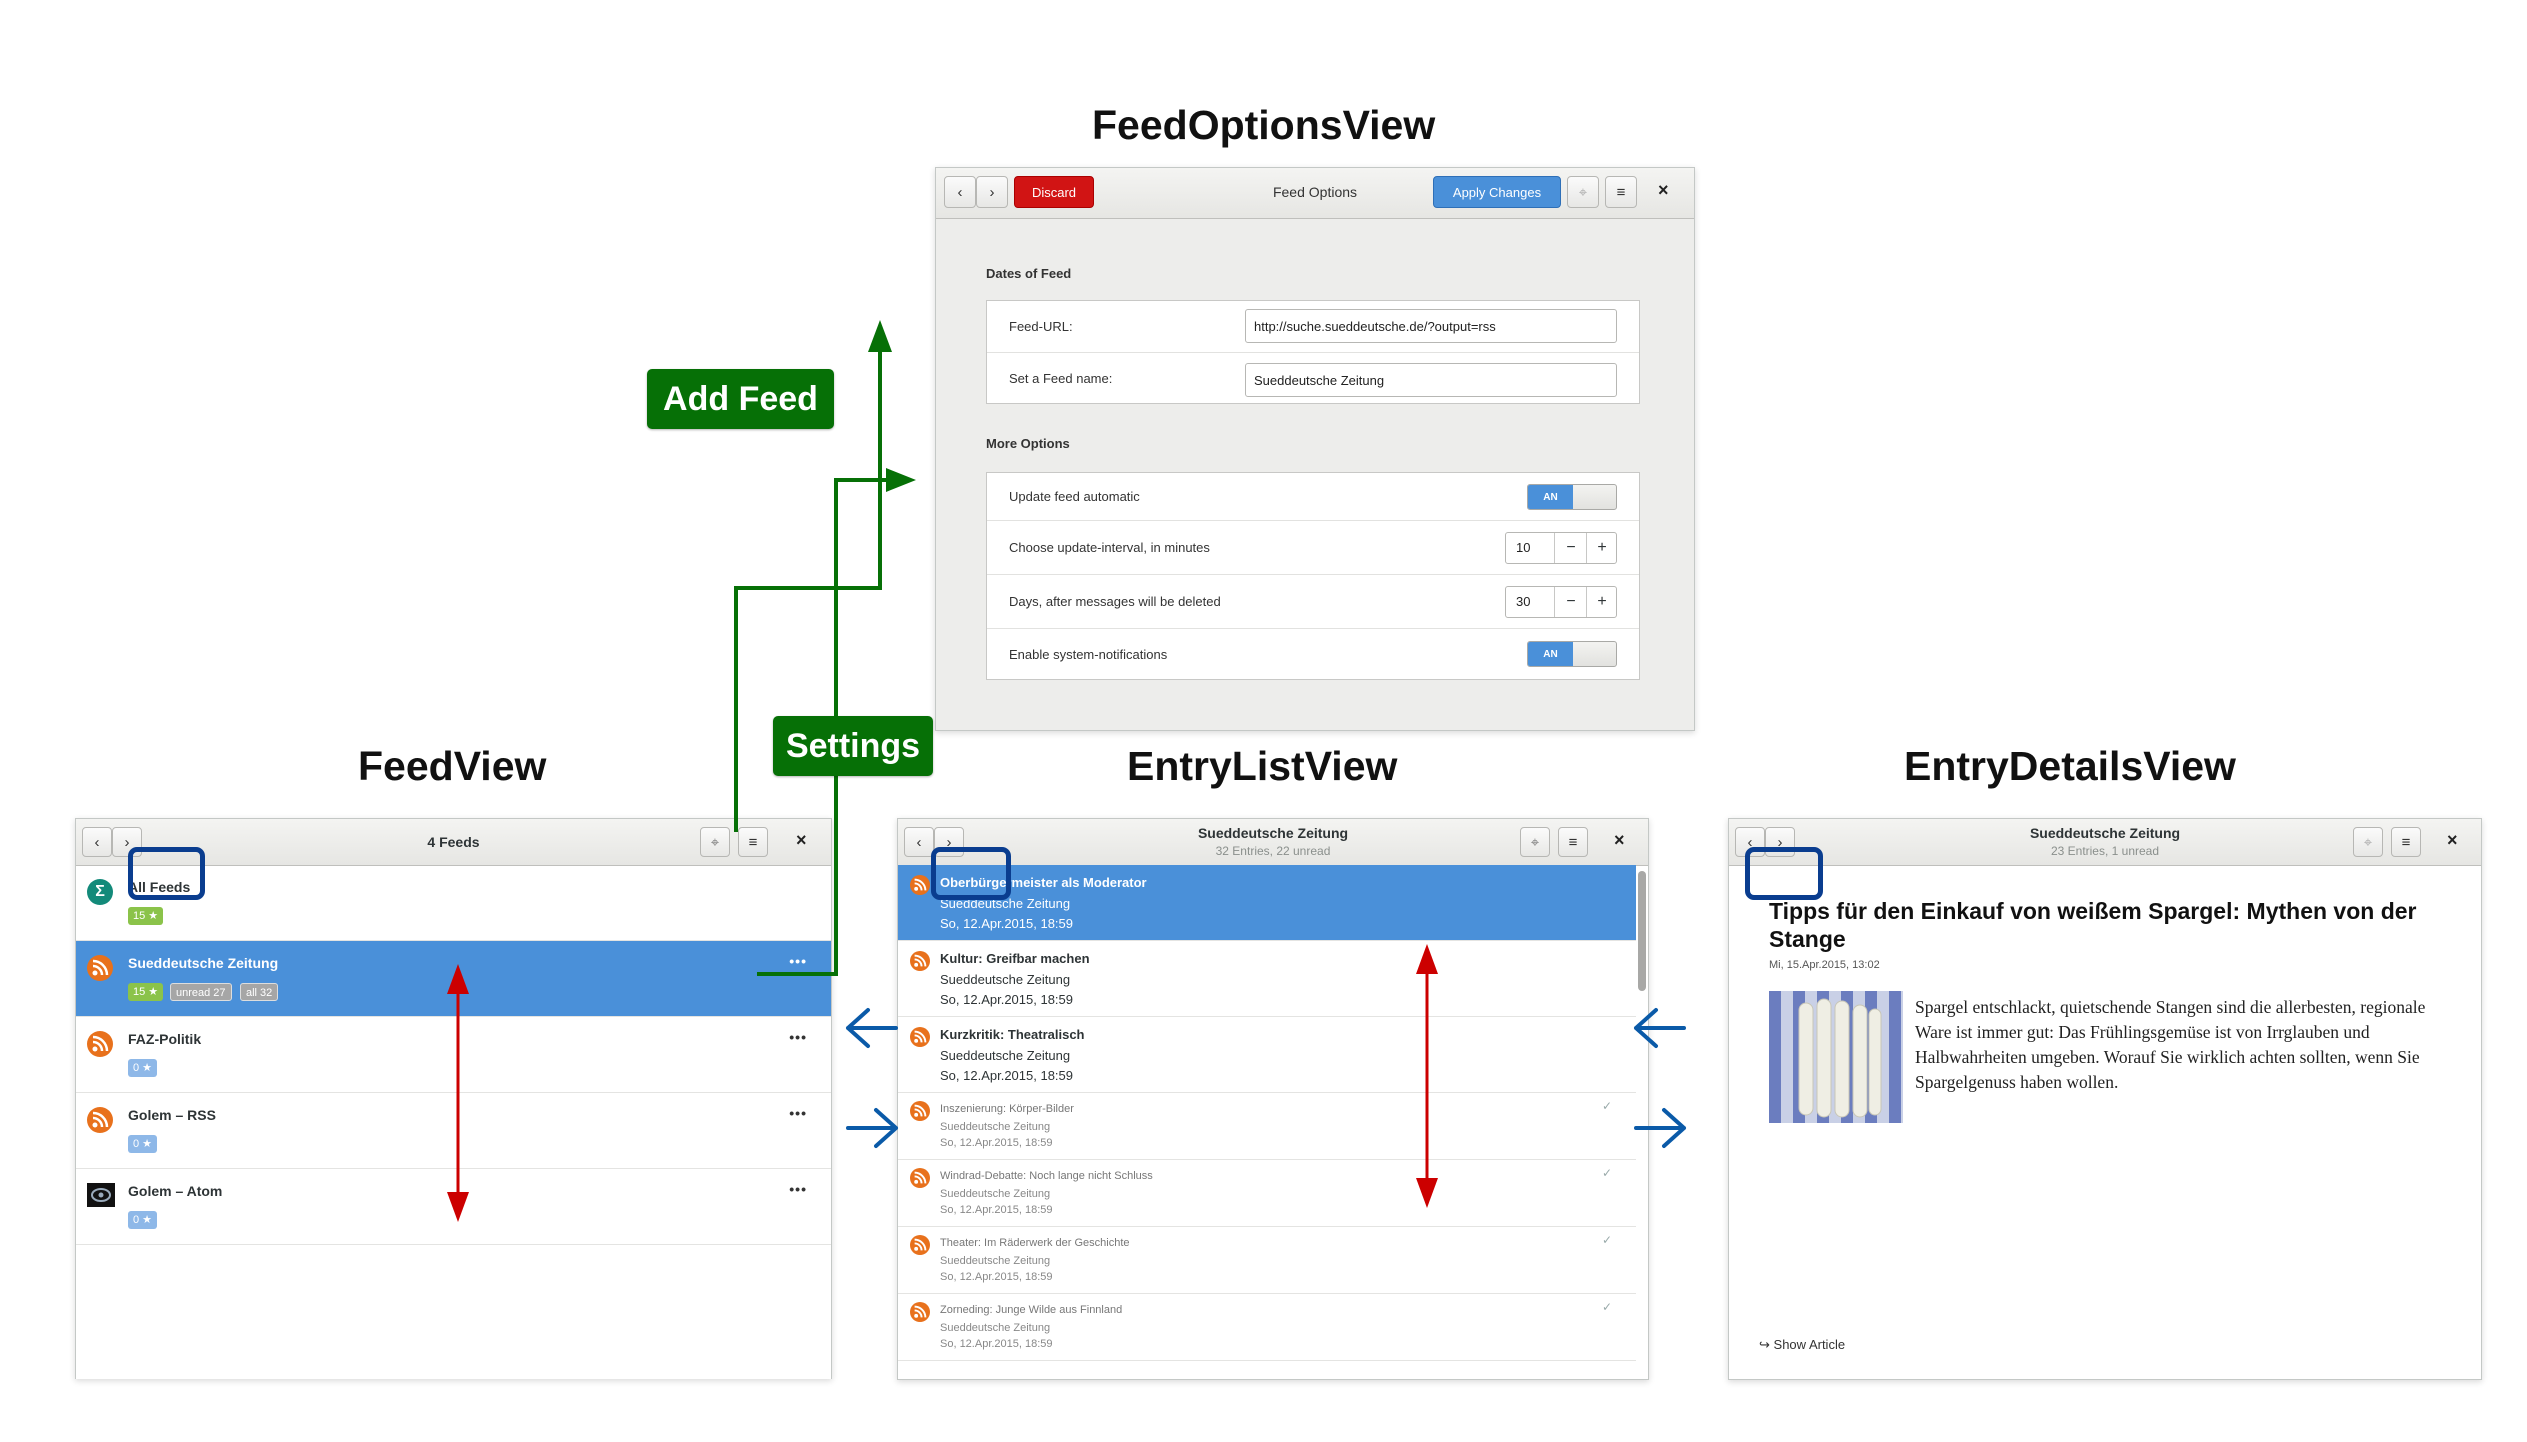 Image resolution: width=2527 pixels, height=1442 pixels. Describe the element at coordinates (458, 1207) in the screenshot. I see `feed-scroll-arrowhead-down` at that location.